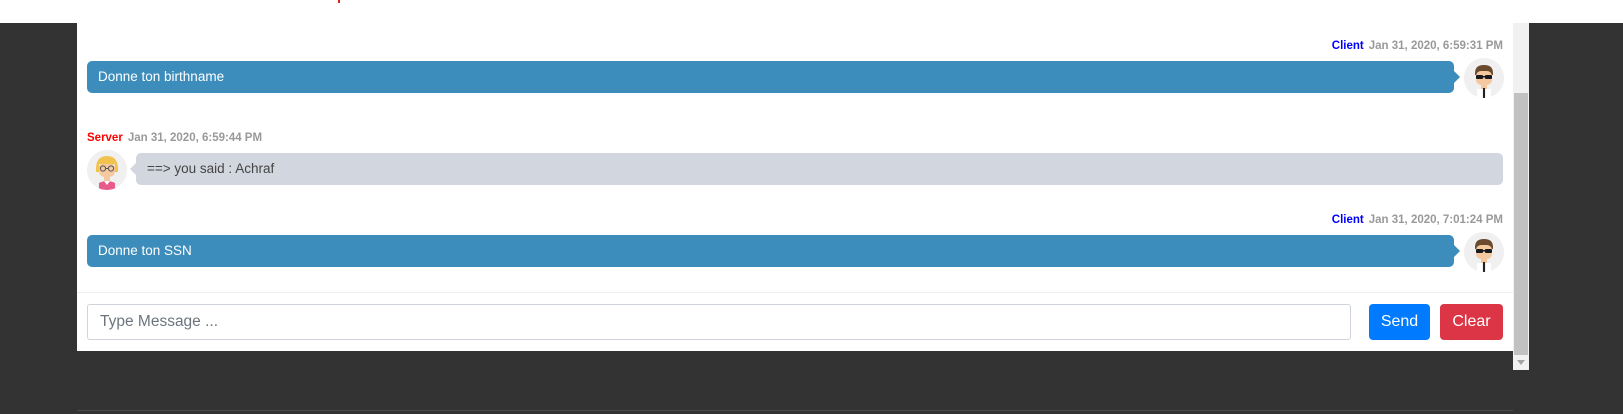 The width and height of the screenshot is (1623, 414). What do you see at coordinates (773, 77) in the screenshot?
I see `client-message-bubble: Donne ton birthname` at bounding box center [773, 77].